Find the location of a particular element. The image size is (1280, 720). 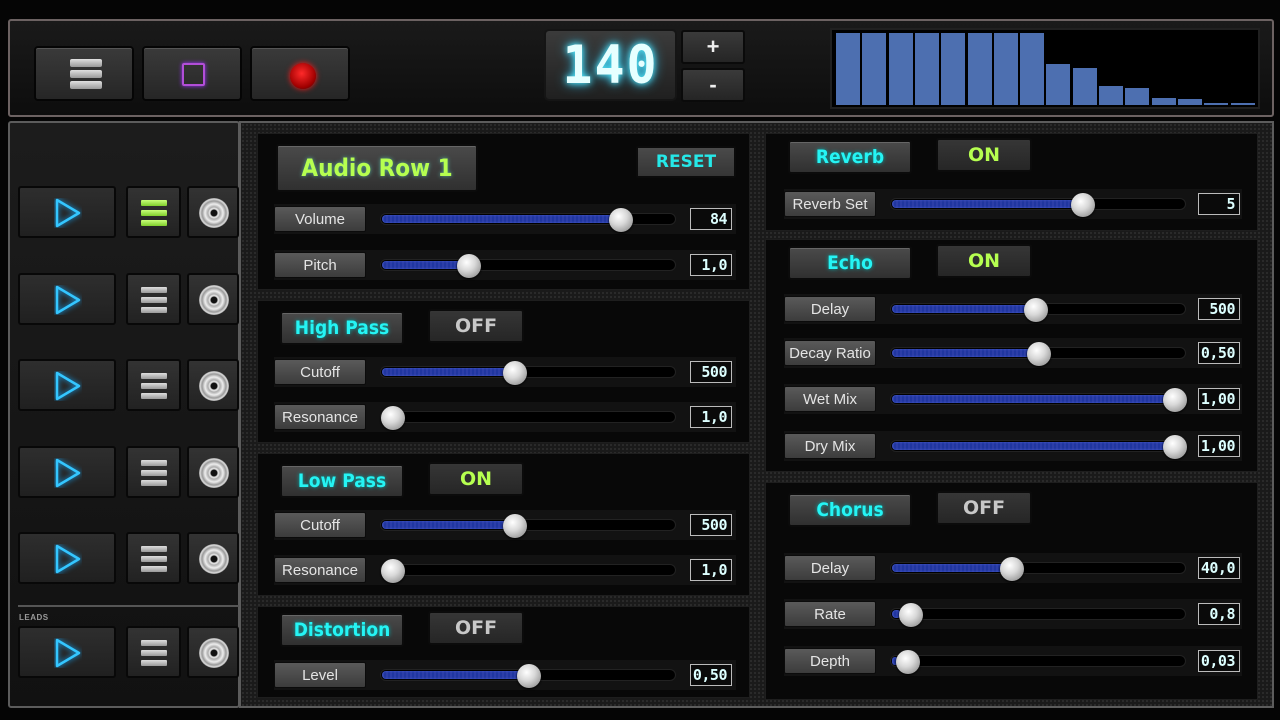

record-button is located at coordinates (300, 73).